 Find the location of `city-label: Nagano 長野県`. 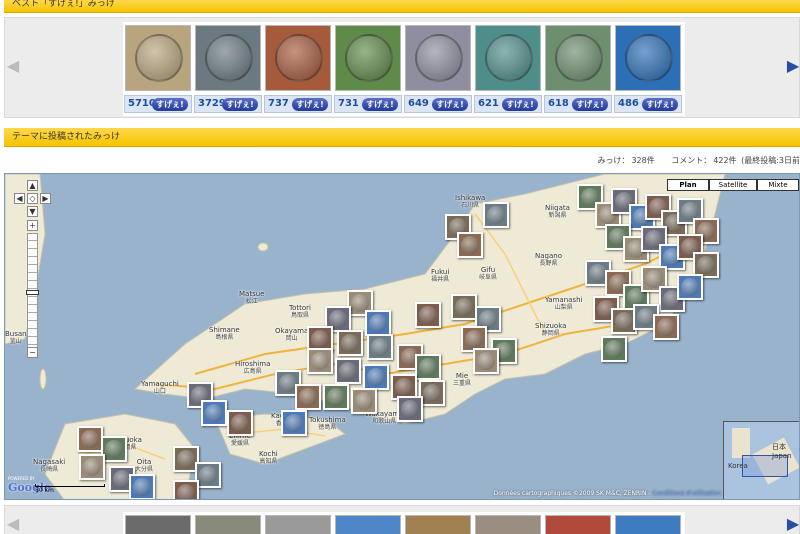

city-label: Nagano 長野県 is located at coordinates (548, 259).